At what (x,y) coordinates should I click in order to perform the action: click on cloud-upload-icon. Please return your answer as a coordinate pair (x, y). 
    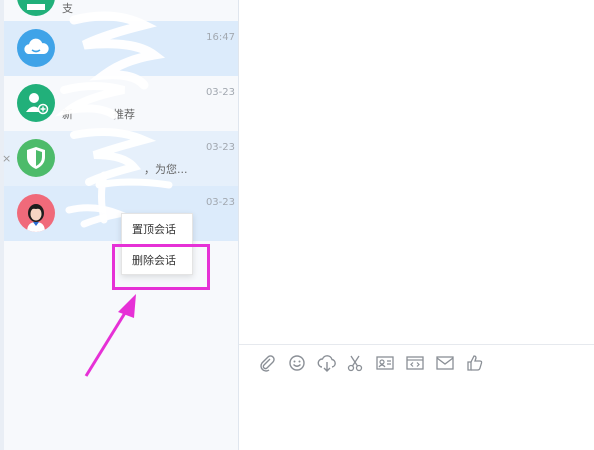
    Looking at the image, I should click on (327, 363).